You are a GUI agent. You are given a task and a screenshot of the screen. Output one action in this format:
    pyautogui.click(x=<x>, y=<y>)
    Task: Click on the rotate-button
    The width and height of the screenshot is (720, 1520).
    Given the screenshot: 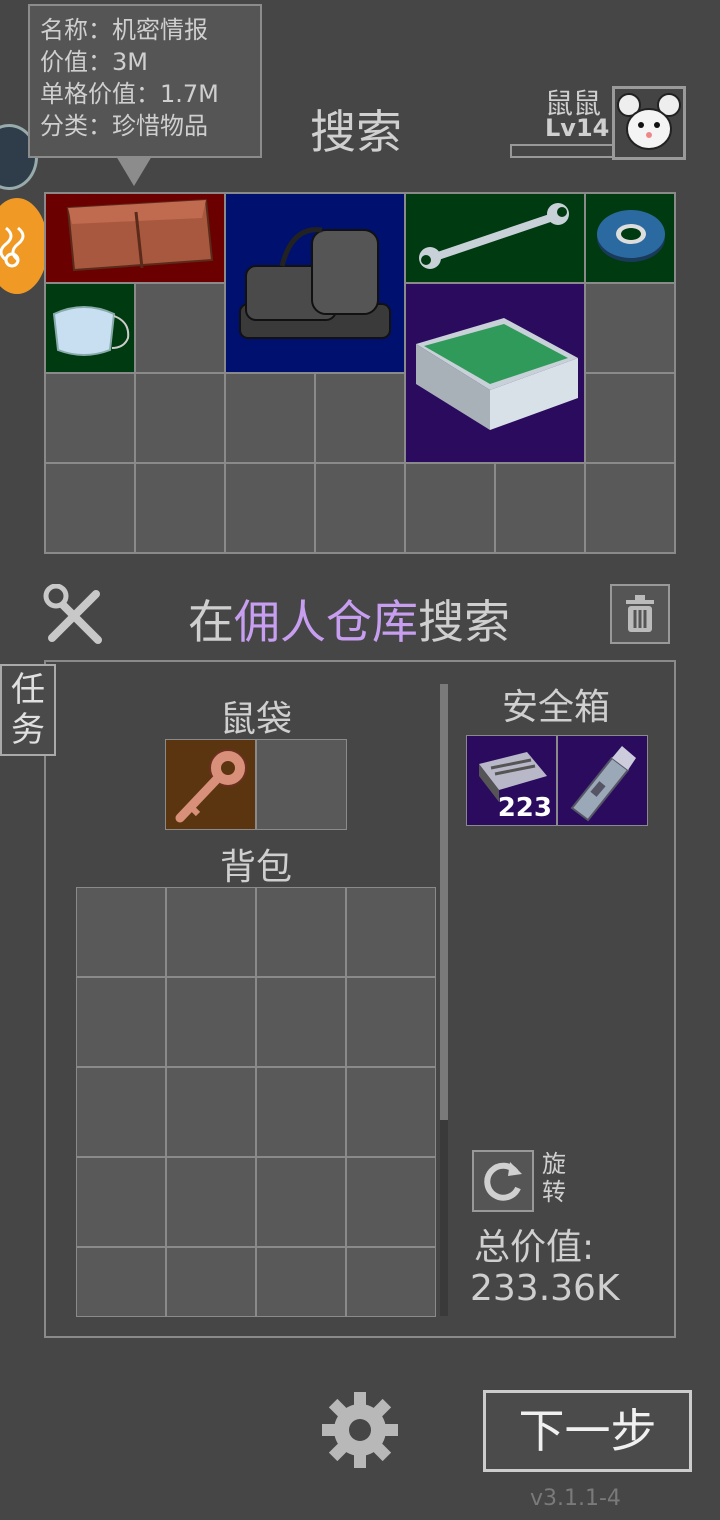 What is the action you would take?
    pyautogui.click(x=503, y=1181)
    